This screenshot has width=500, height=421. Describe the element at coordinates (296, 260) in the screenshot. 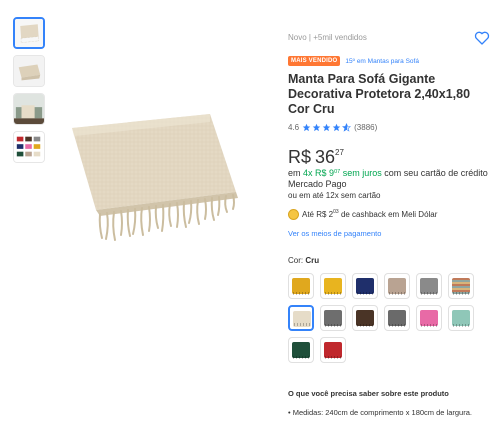

I see `color-label-text: Cor:` at that location.